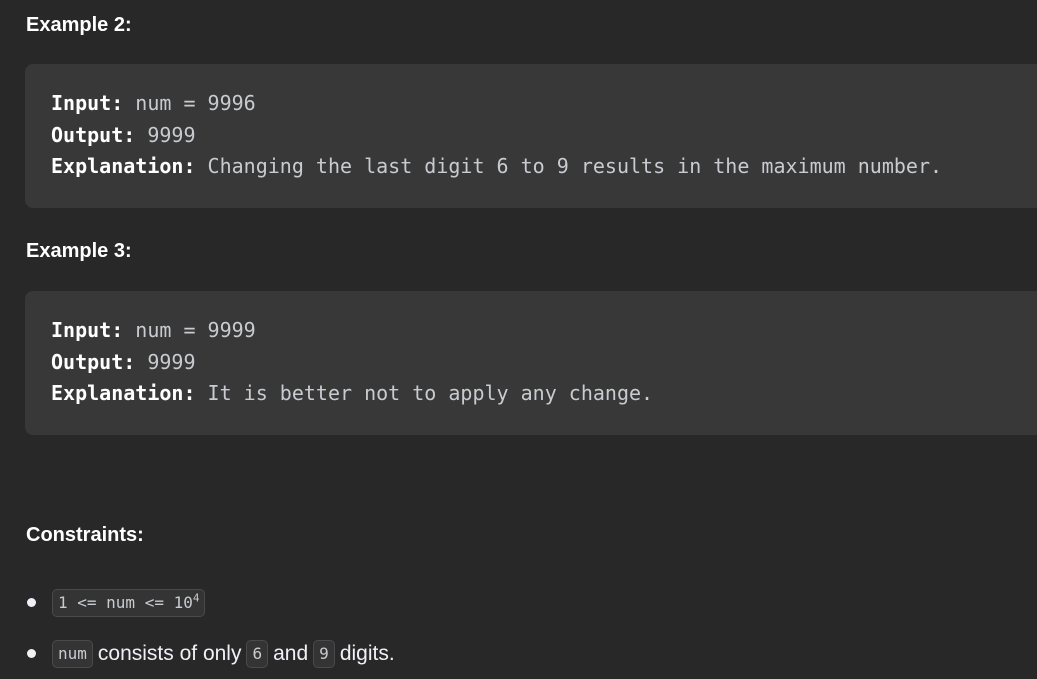 Image resolution: width=1037 pixels, height=679 pixels. I want to click on constraint-text-a: consists of only, so click(169, 653).